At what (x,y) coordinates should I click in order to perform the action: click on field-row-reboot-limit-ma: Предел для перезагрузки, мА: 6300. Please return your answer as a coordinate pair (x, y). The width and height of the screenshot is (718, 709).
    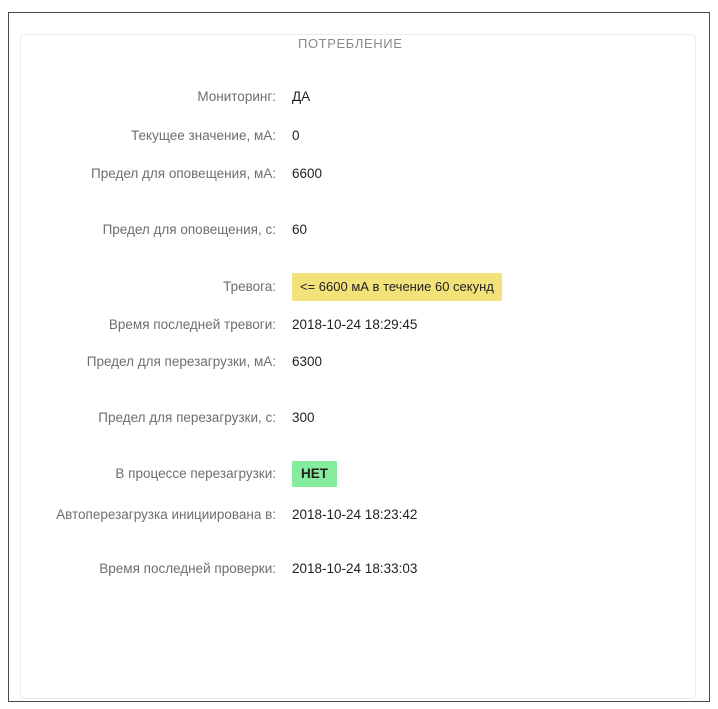
    Looking at the image, I should click on (360, 362).